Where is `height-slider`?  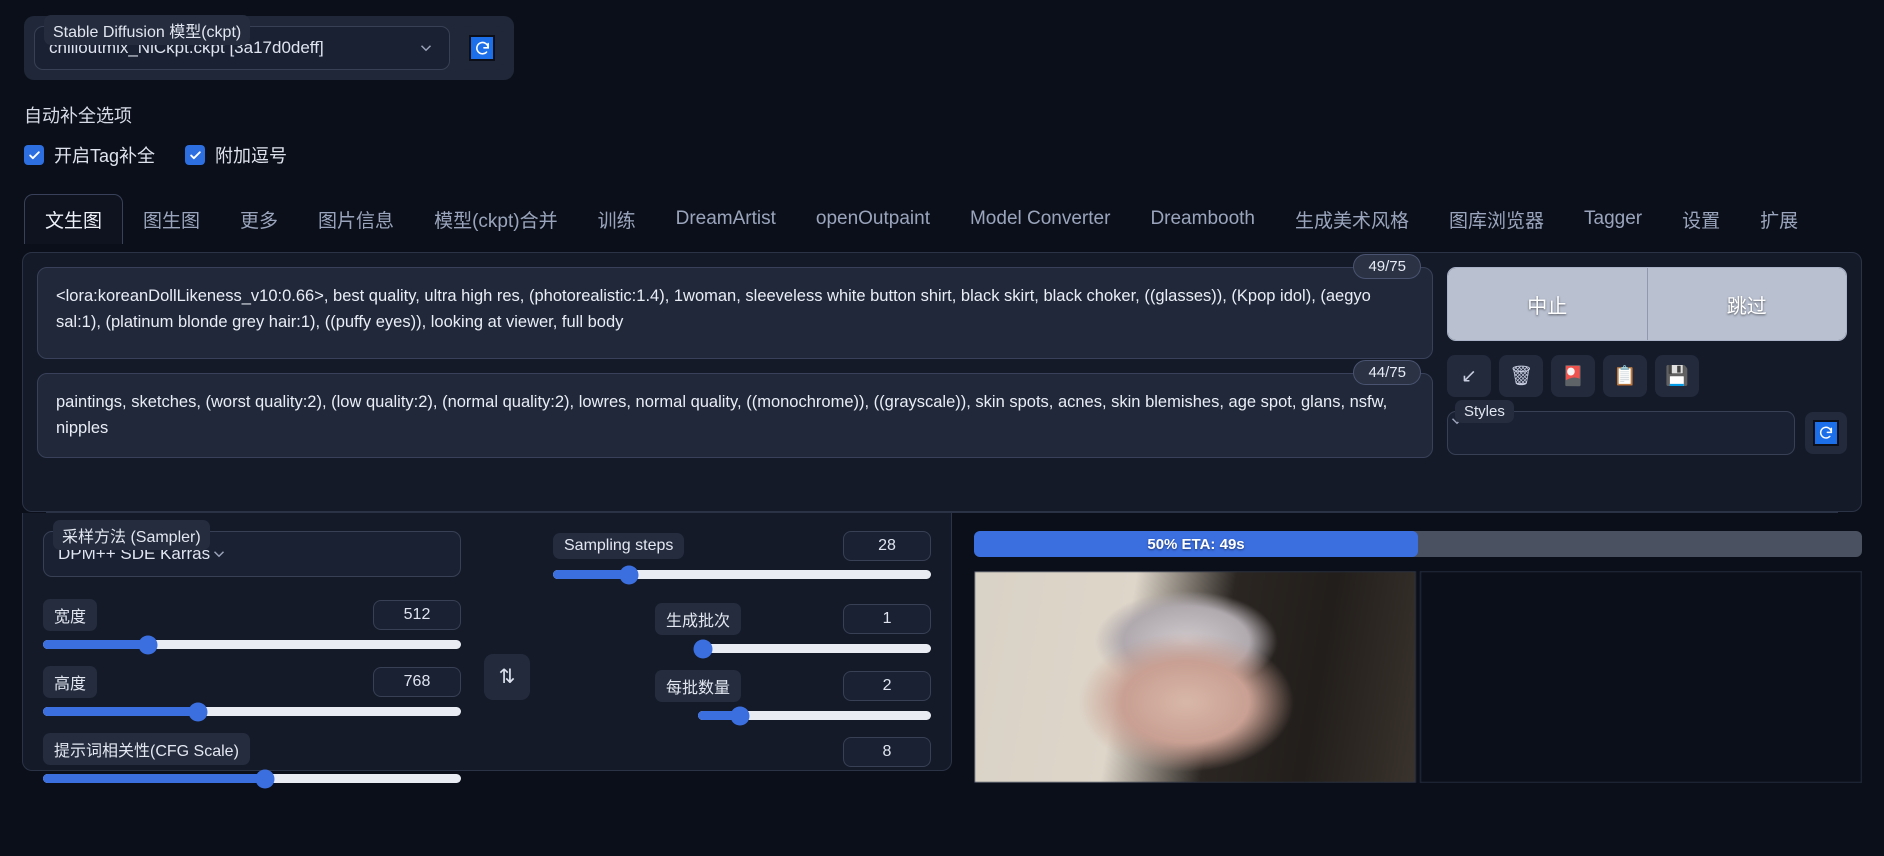
height-slider is located at coordinates (252, 711).